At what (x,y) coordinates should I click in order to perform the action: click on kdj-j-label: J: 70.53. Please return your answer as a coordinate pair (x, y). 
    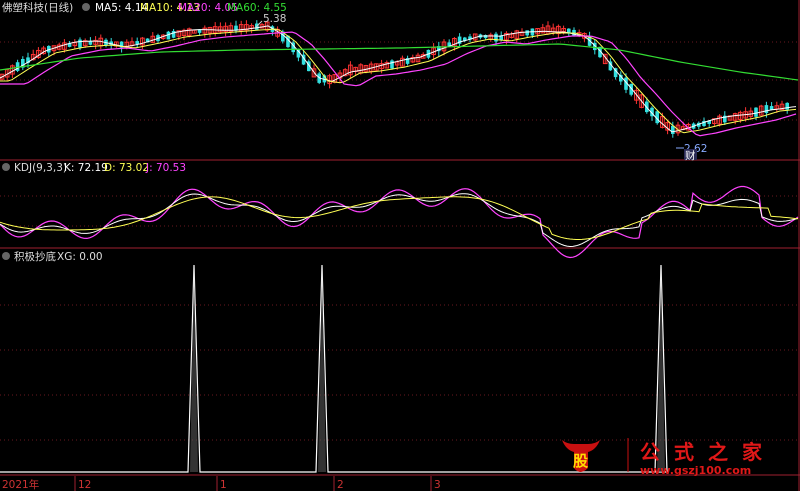
    Looking at the image, I should click on (165, 168).